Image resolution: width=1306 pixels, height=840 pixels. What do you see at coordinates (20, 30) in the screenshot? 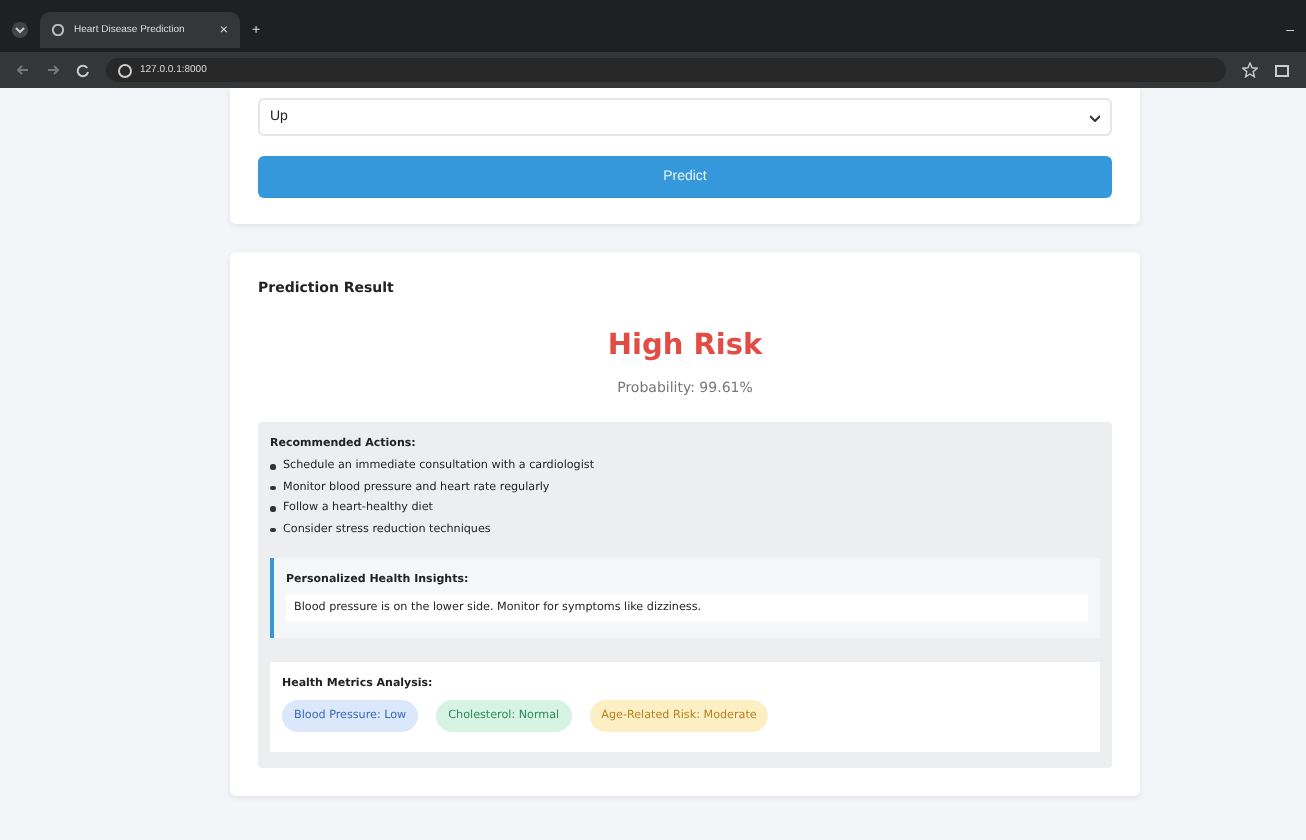
I see `menu-icon` at bounding box center [20, 30].